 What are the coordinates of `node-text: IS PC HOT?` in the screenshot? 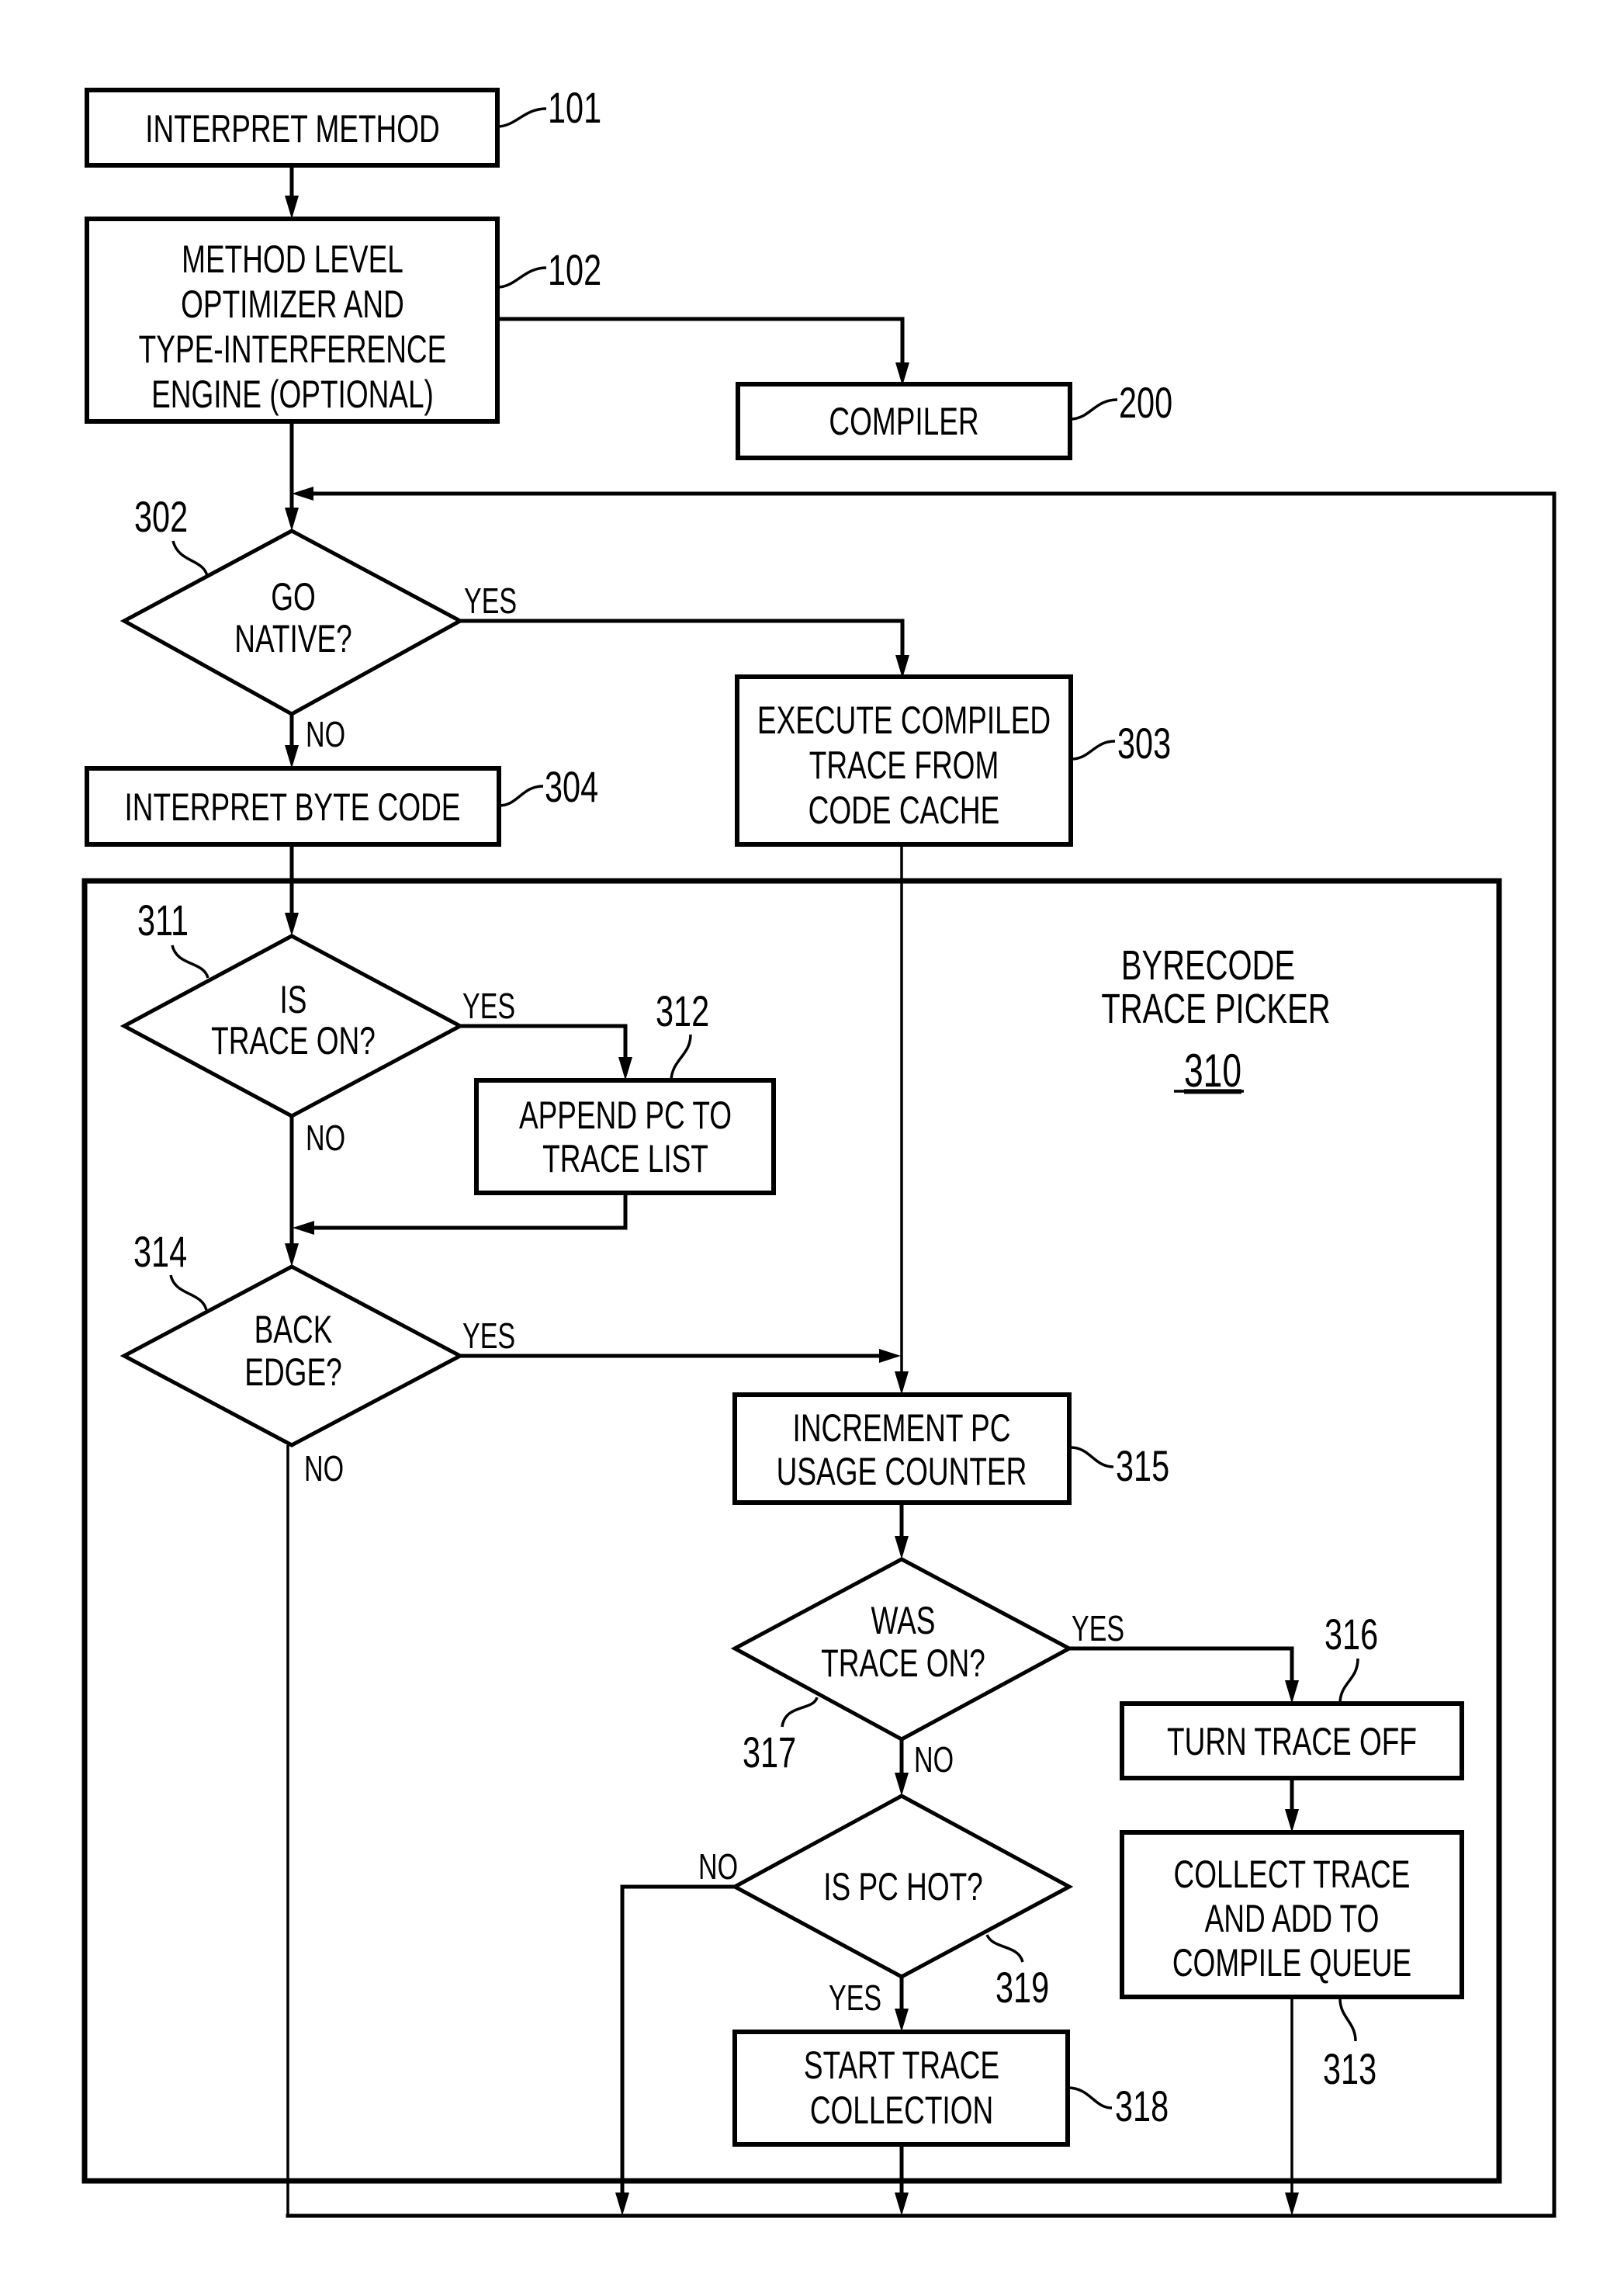 It's located at (903, 1888).